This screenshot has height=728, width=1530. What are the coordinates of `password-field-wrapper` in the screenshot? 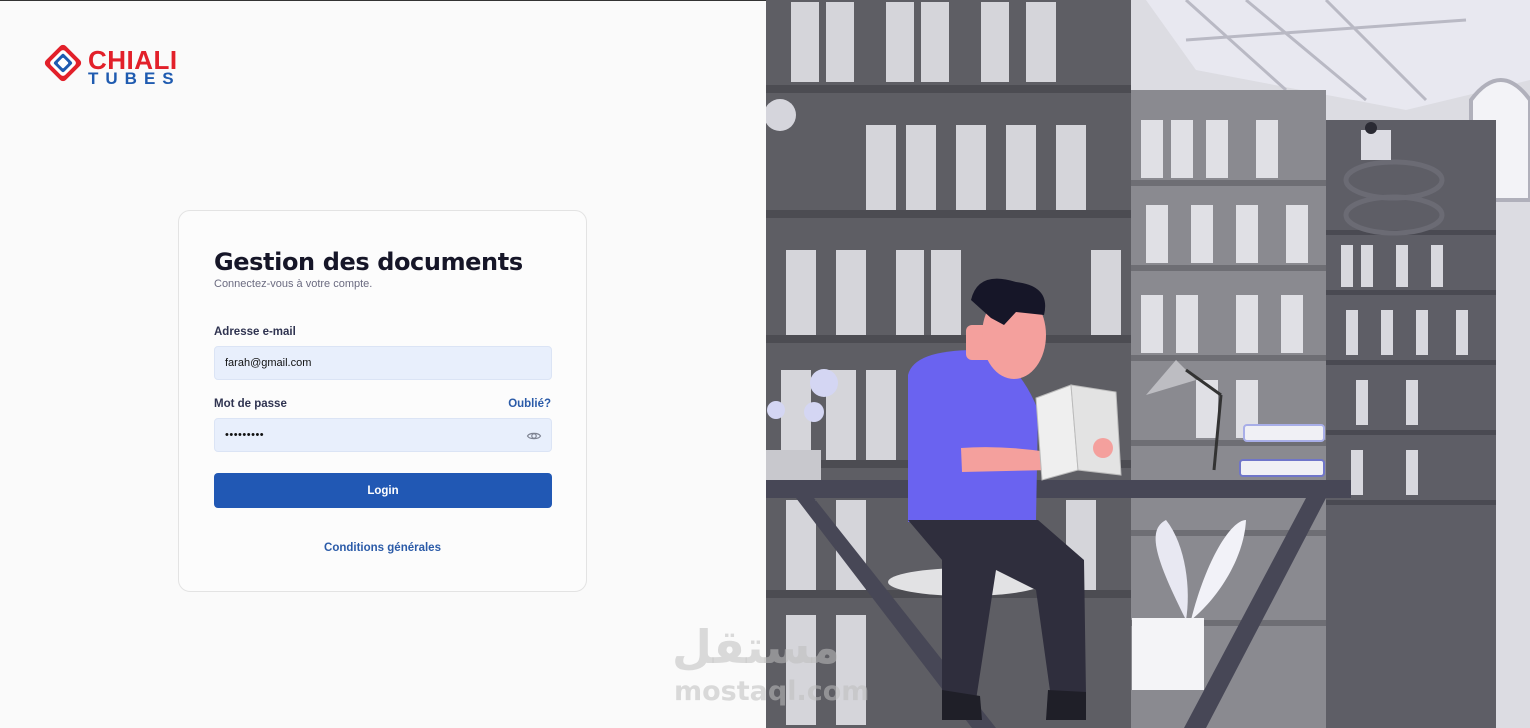 It's located at (383, 435).